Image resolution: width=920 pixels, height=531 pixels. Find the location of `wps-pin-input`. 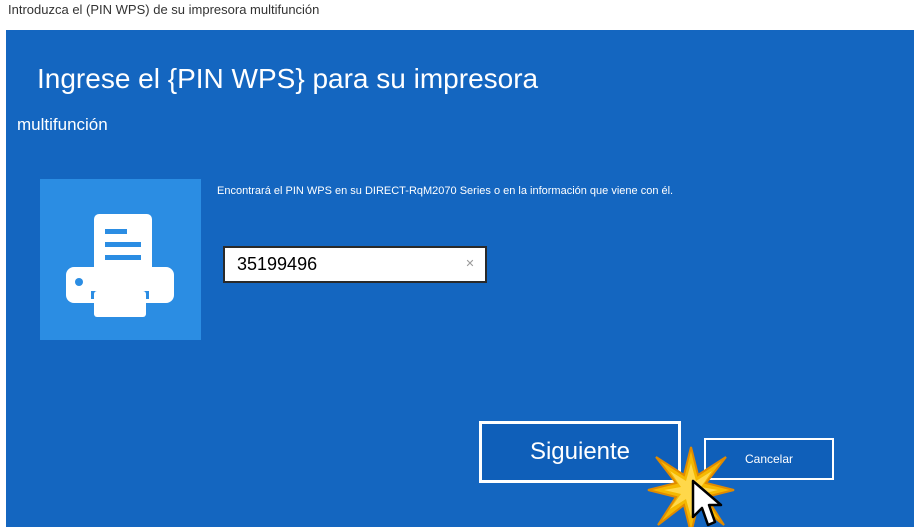

wps-pin-input is located at coordinates (355, 264).